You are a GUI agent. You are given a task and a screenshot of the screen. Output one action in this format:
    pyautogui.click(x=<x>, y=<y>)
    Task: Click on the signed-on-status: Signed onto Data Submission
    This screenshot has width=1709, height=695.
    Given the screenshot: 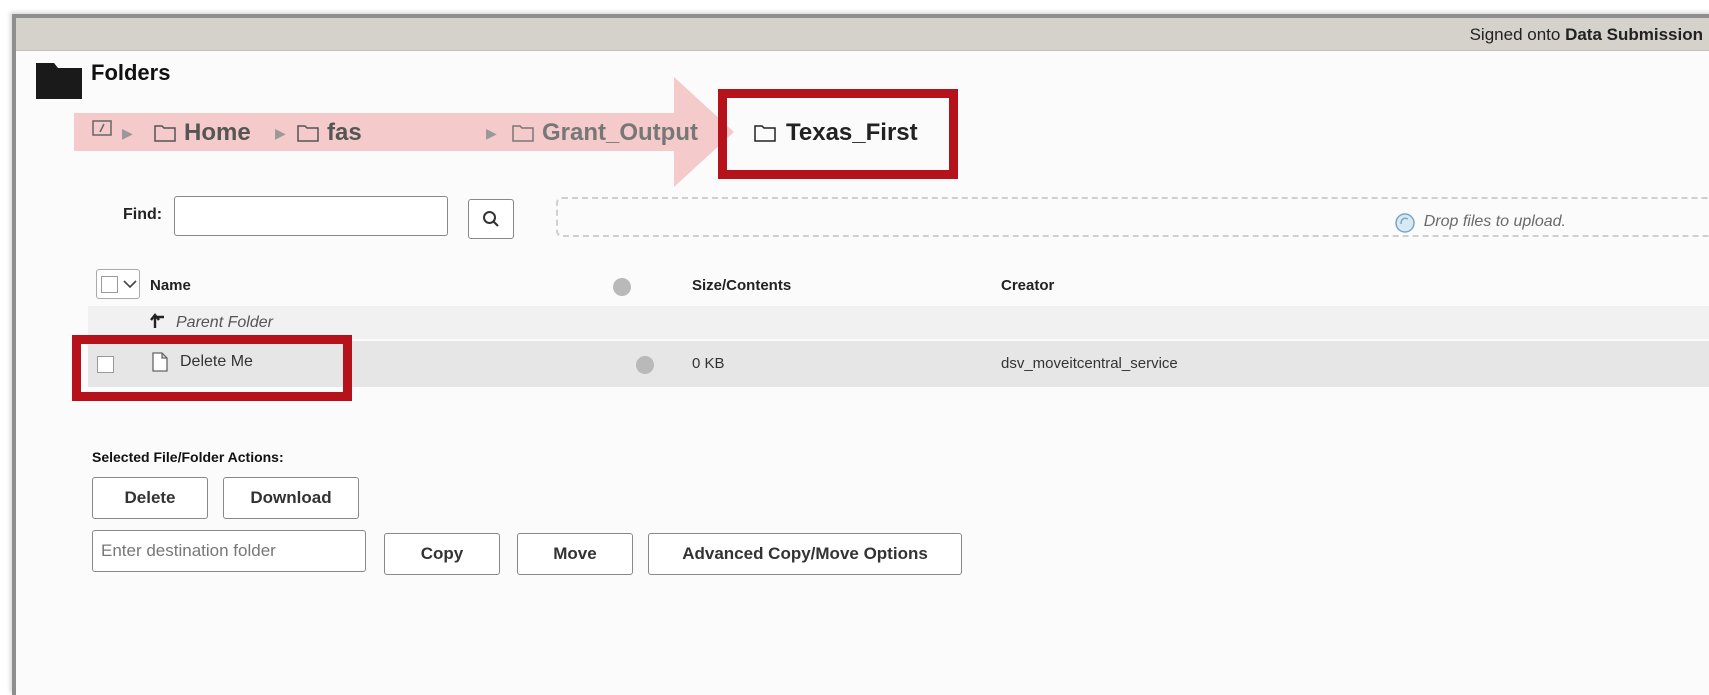 What is the action you would take?
    pyautogui.click(x=1586, y=35)
    